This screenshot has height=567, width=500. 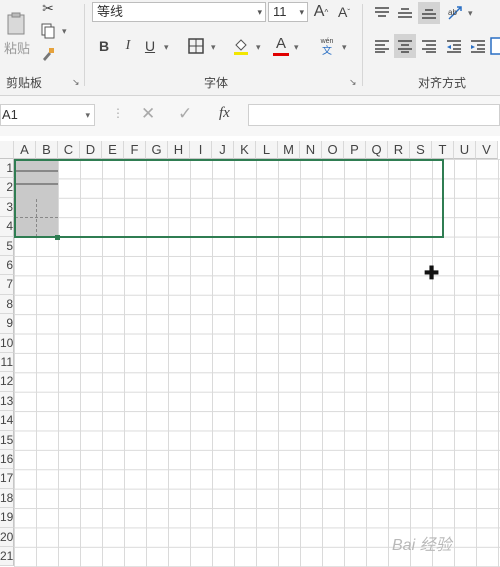 What do you see at coordinates (374, 115) in the screenshot?
I see `formula-input` at bounding box center [374, 115].